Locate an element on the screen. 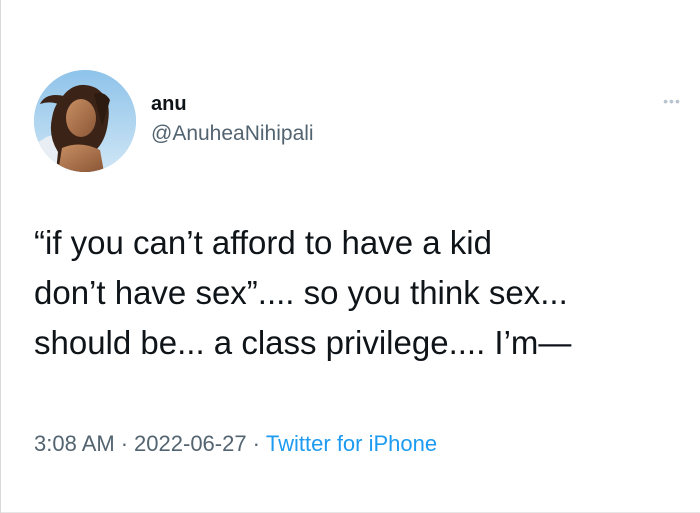  avatar is located at coordinates (85, 121).